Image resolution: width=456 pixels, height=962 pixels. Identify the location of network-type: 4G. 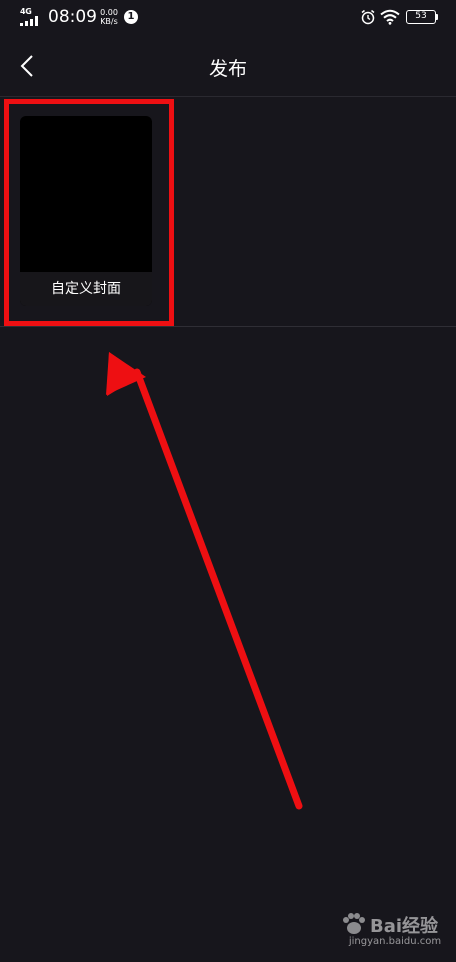
(26, 11).